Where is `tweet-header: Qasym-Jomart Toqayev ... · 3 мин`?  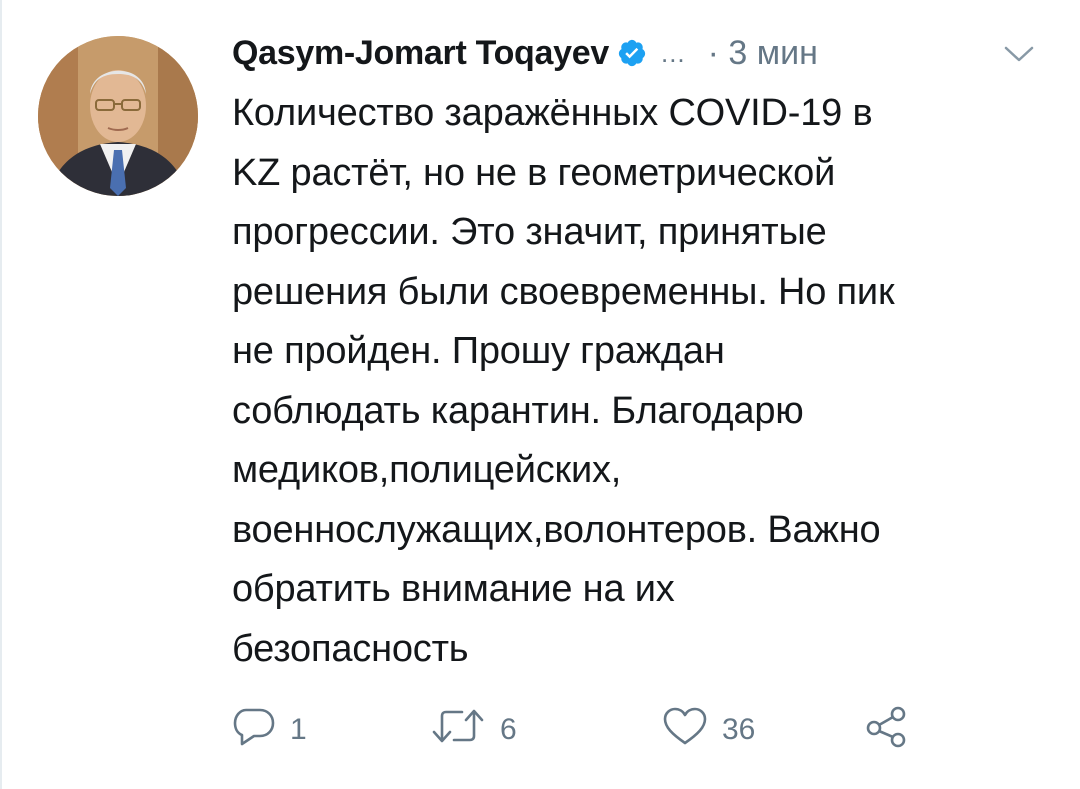
tweet-header: Qasym-Jomart Toqayev ... · 3 мин is located at coordinates (525, 53).